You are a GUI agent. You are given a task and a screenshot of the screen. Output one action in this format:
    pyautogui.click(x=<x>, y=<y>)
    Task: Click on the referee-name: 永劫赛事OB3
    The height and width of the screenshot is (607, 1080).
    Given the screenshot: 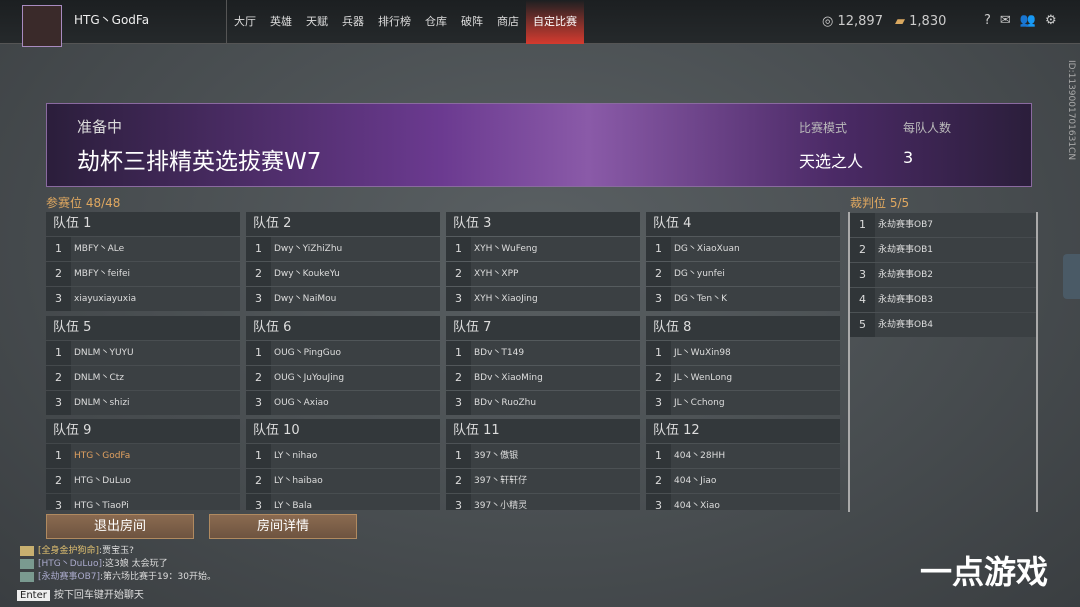 What is the action you would take?
    pyautogui.click(x=905, y=300)
    